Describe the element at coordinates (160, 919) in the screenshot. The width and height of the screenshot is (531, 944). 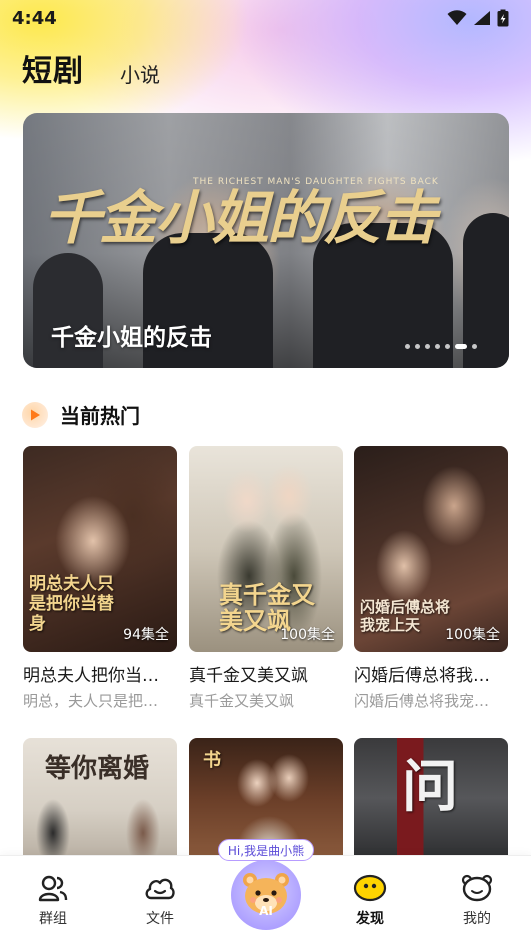
I see `nav-files-label: 文件` at that location.